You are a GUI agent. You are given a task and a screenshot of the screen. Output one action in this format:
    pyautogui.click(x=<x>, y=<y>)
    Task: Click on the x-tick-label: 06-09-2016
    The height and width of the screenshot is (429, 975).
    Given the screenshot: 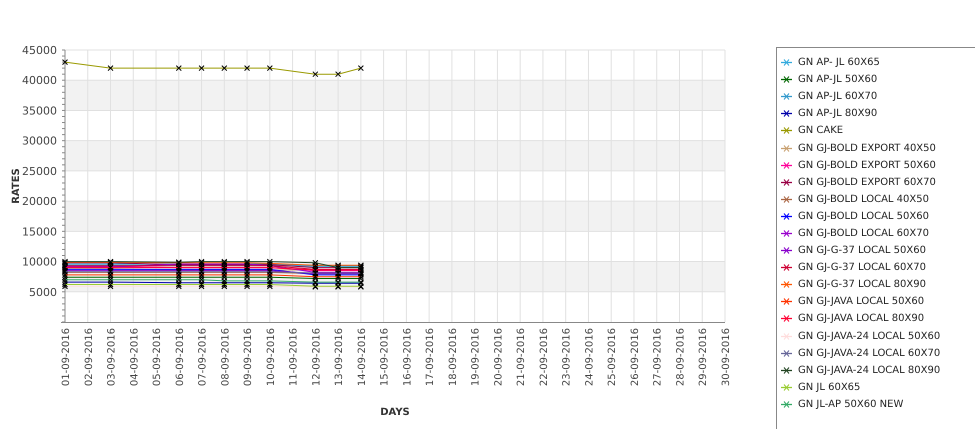 What is the action you would take?
    pyautogui.click(x=180, y=357)
    